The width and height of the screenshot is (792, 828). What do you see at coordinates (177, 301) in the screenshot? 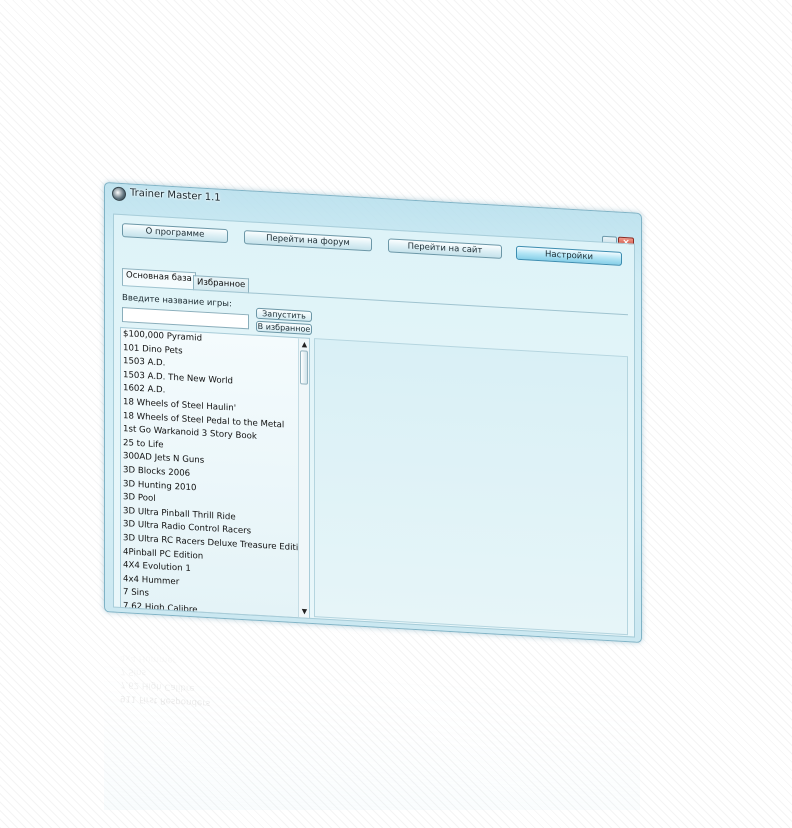
I see `search-label: Введите название игры:` at bounding box center [177, 301].